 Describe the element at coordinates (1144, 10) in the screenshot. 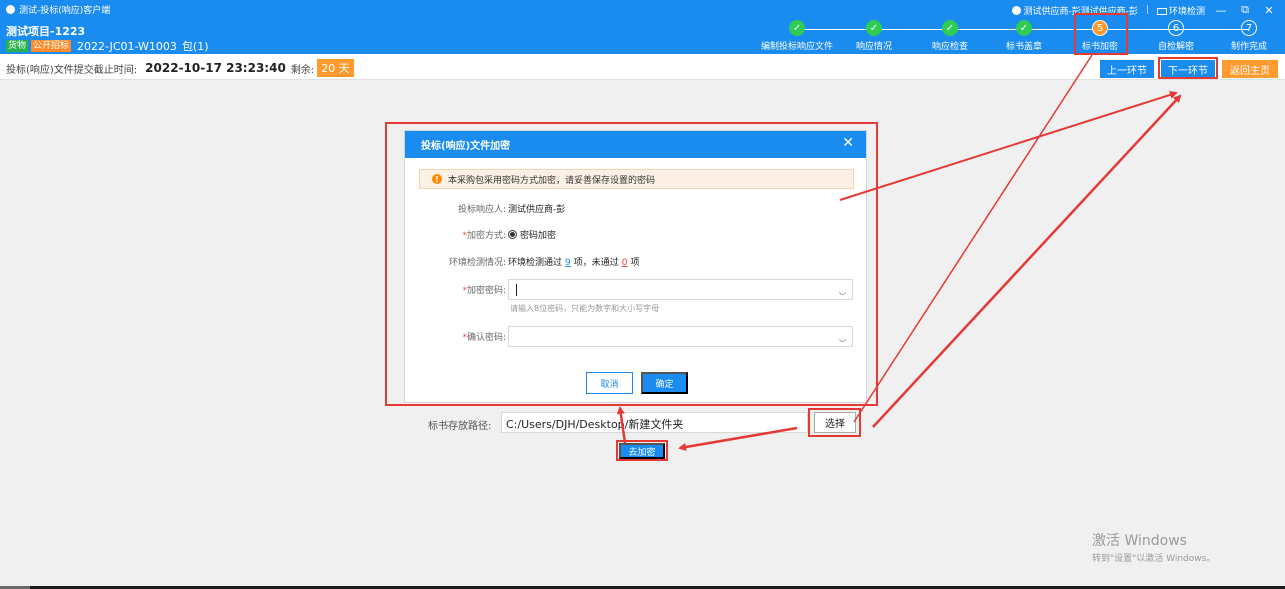

I see `window-controls: 测试供应商-彭测试供应商-彭 | 环境检测 — ⧉ ✕` at that location.